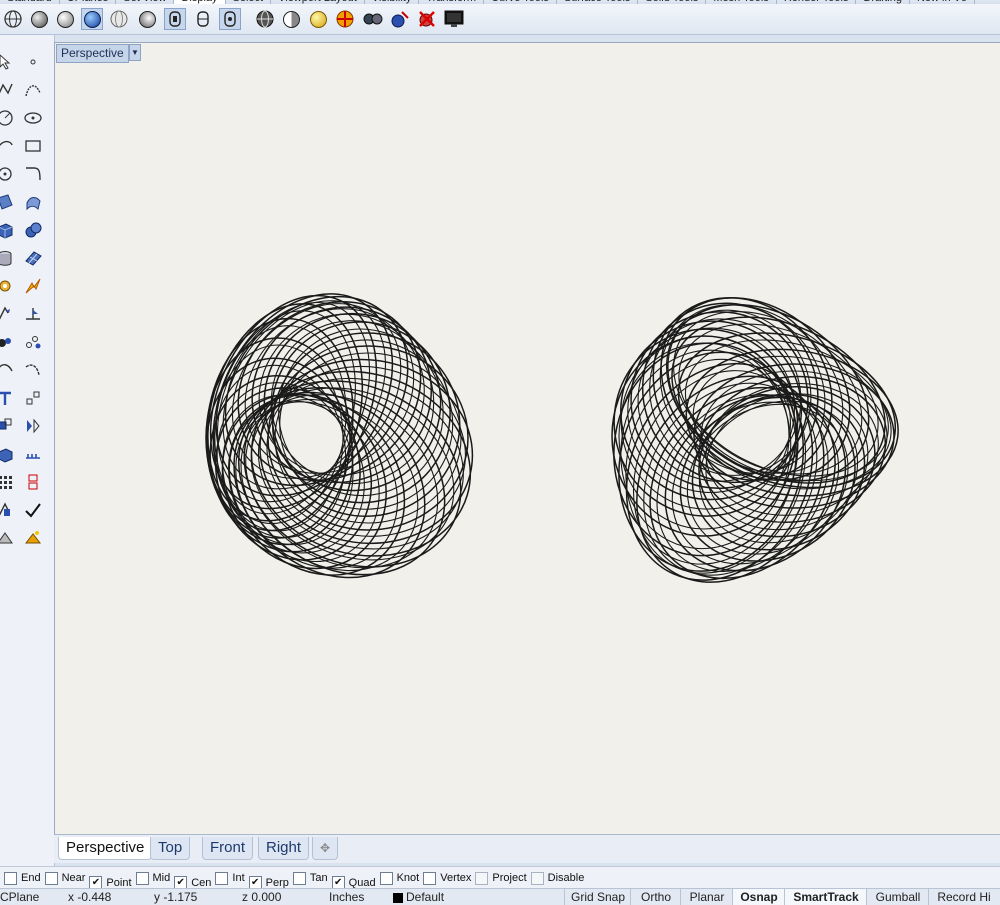  I want to click on osnap-option: Mid, so click(153, 878).